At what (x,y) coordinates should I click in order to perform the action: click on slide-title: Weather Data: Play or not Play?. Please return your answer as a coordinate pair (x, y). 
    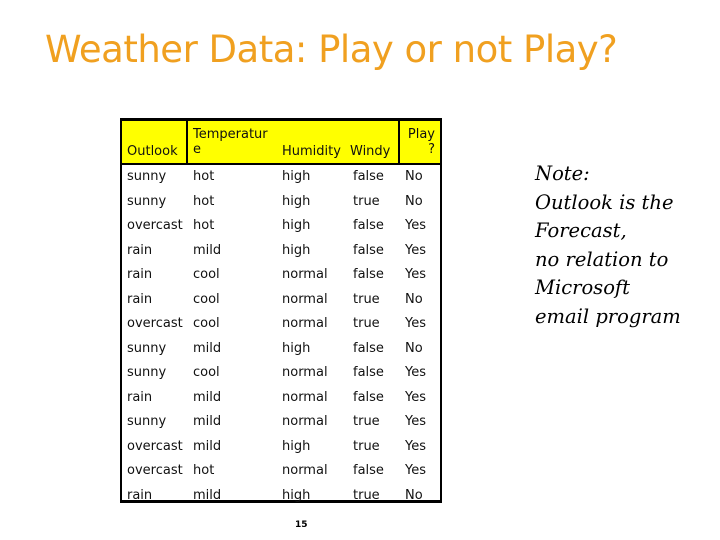
    Looking at the image, I should click on (331, 49).